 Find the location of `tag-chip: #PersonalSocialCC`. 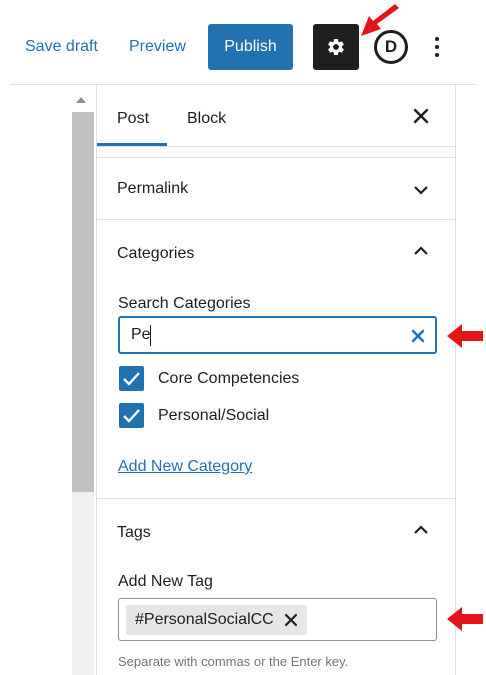

tag-chip: #PersonalSocialCC is located at coordinates (216, 620).